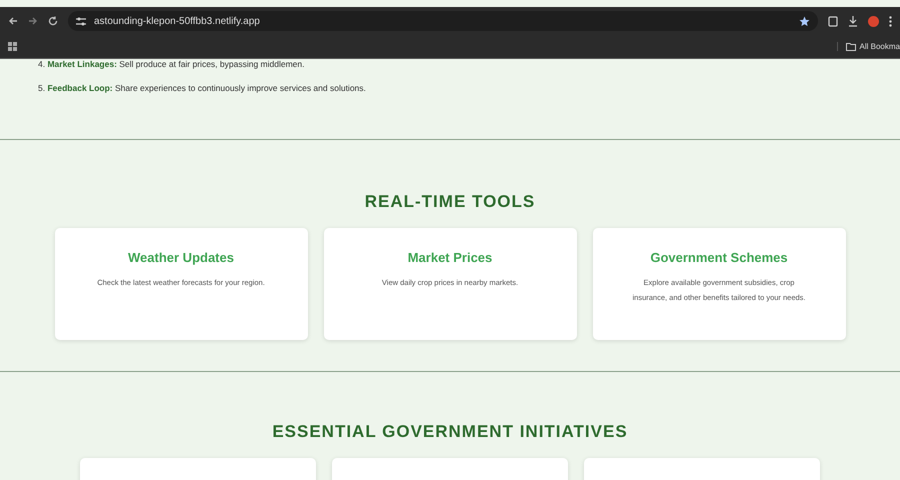  Describe the element at coordinates (880, 46) in the screenshot. I see `bookmarks-label: All Bookma` at that location.